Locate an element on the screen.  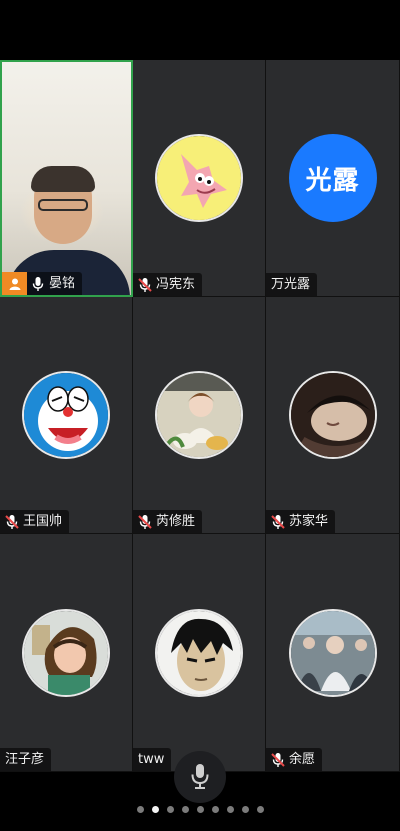
participant-label: 余愿 is located at coordinates (294, 759).